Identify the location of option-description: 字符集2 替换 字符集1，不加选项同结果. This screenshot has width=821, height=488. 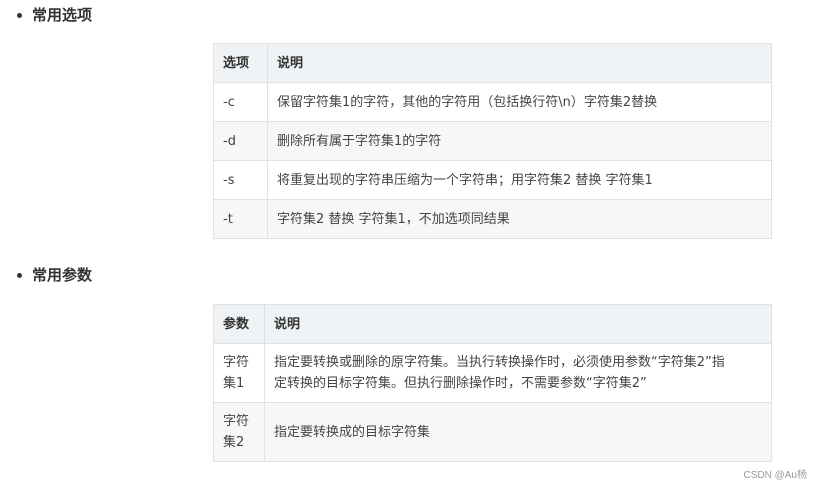
(519, 219).